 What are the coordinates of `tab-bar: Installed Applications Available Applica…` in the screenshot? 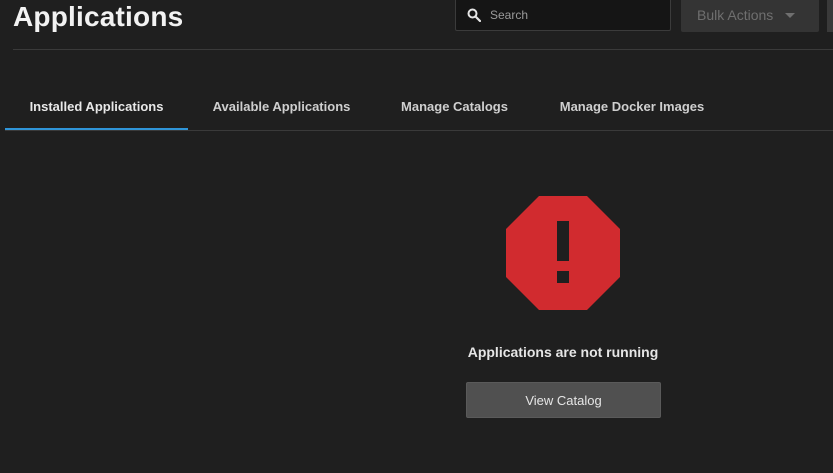 It's located at (419, 107).